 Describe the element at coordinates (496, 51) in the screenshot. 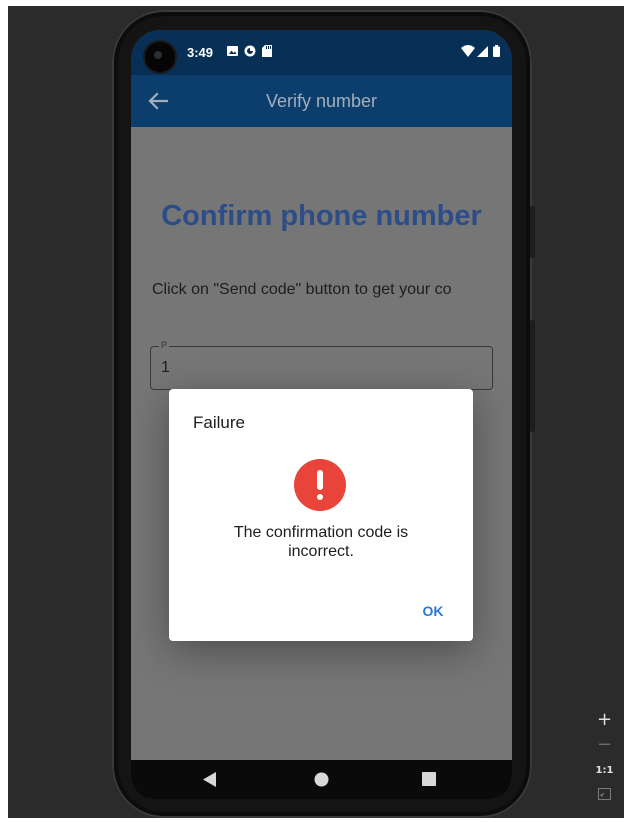

I see `battery-icon` at that location.